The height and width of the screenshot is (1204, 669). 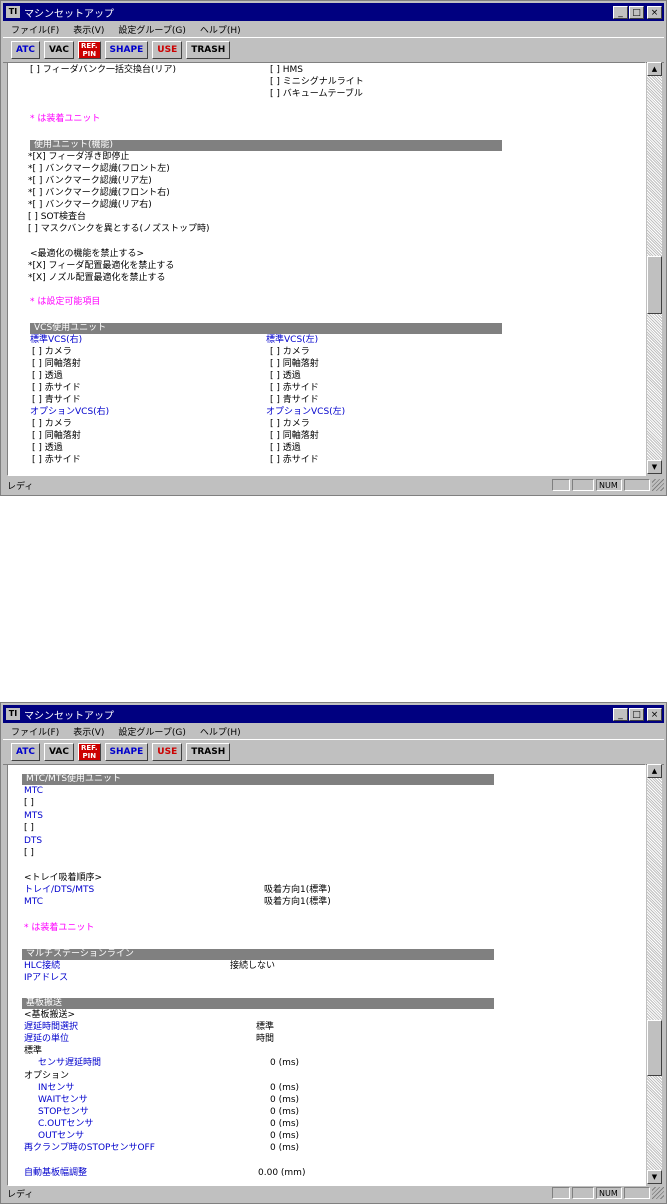 I want to click on in-sensor-value: 0 (ms), so click(x=284, y=1088).